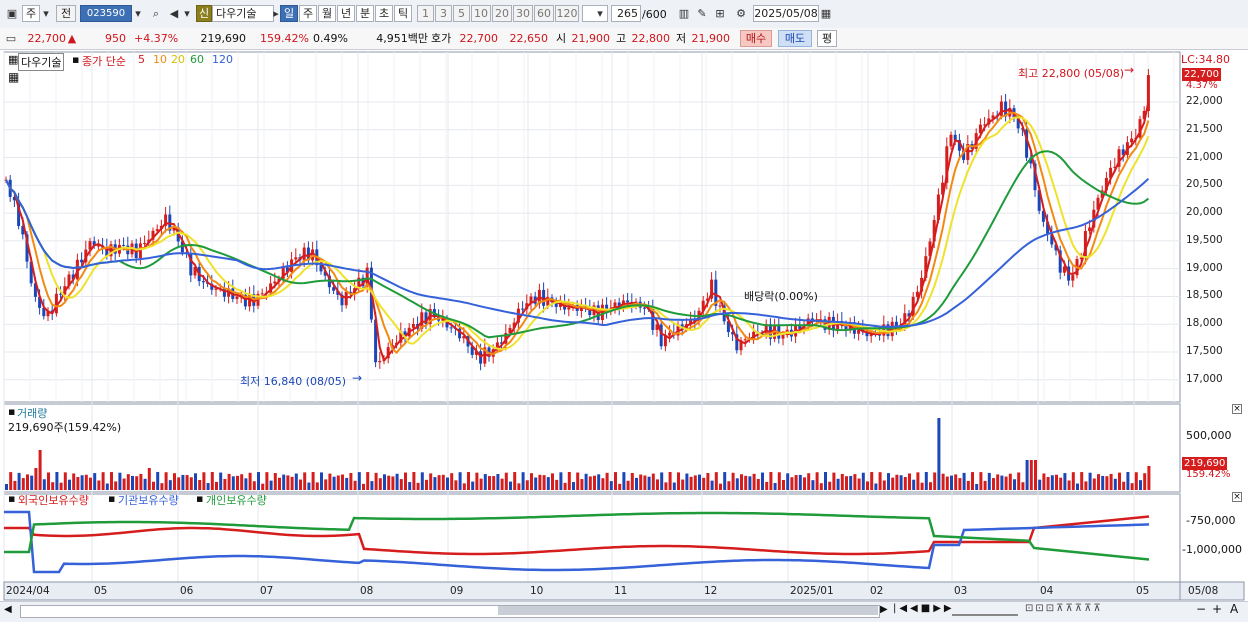  What do you see at coordinates (31, 13) in the screenshot?
I see `market-select: 주` at bounding box center [31, 13].